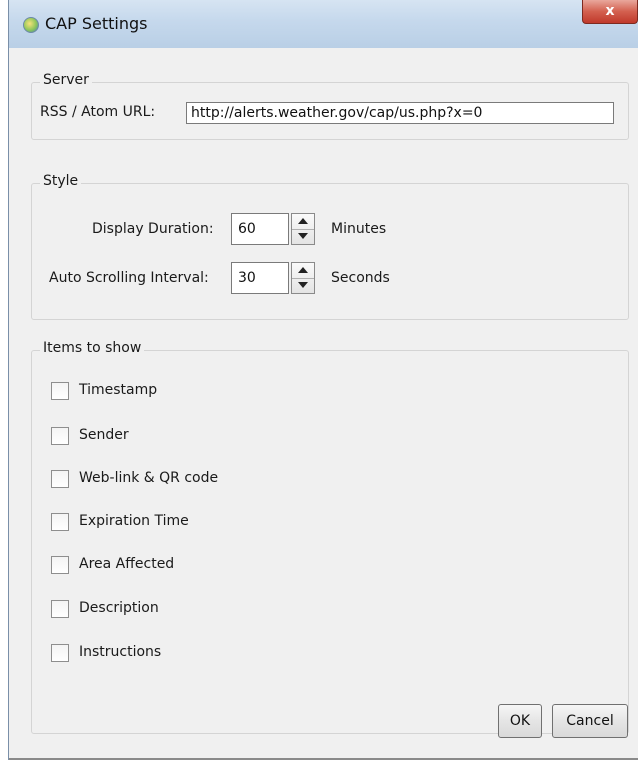  I want to click on server-group: Server RSS / Atom URL:, so click(330, 106).